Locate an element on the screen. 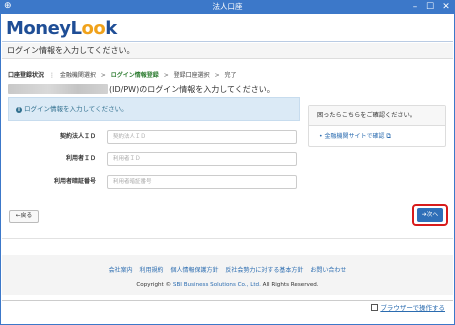 The image size is (455, 325). moneylook-logo: MoneyLook is located at coordinates (61, 28).